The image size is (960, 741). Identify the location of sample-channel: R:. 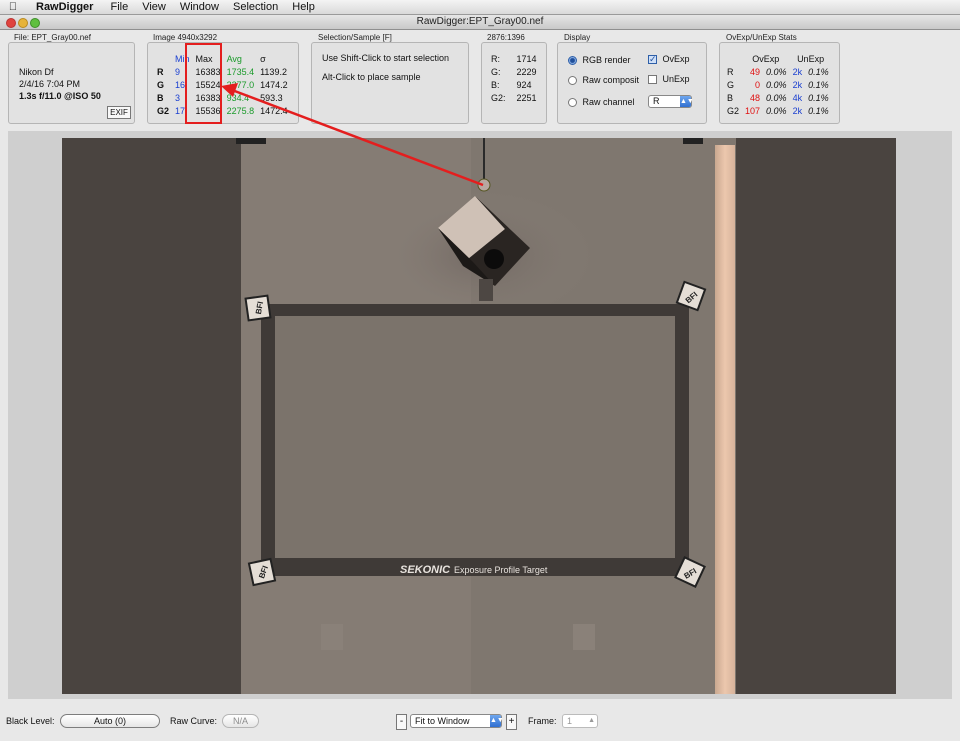
(495, 59).